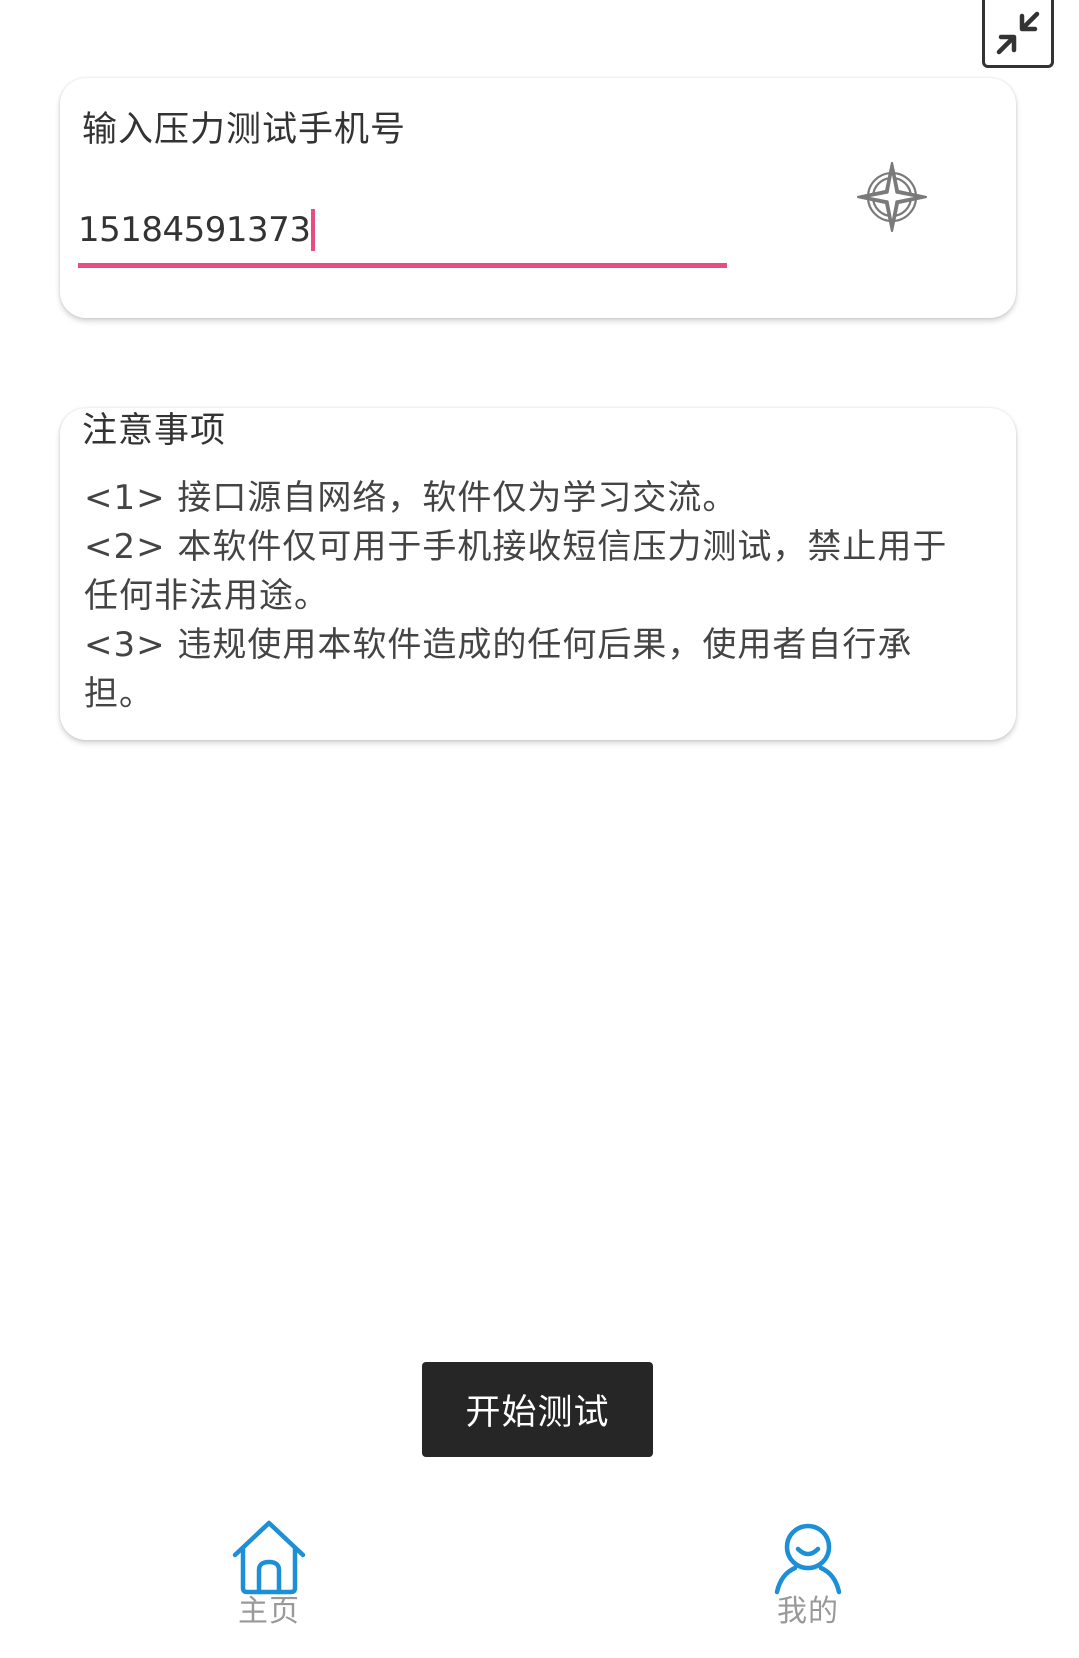  What do you see at coordinates (402, 232) in the screenshot?
I see `phone-input: 15184591373` at bounding box center [402, 232].